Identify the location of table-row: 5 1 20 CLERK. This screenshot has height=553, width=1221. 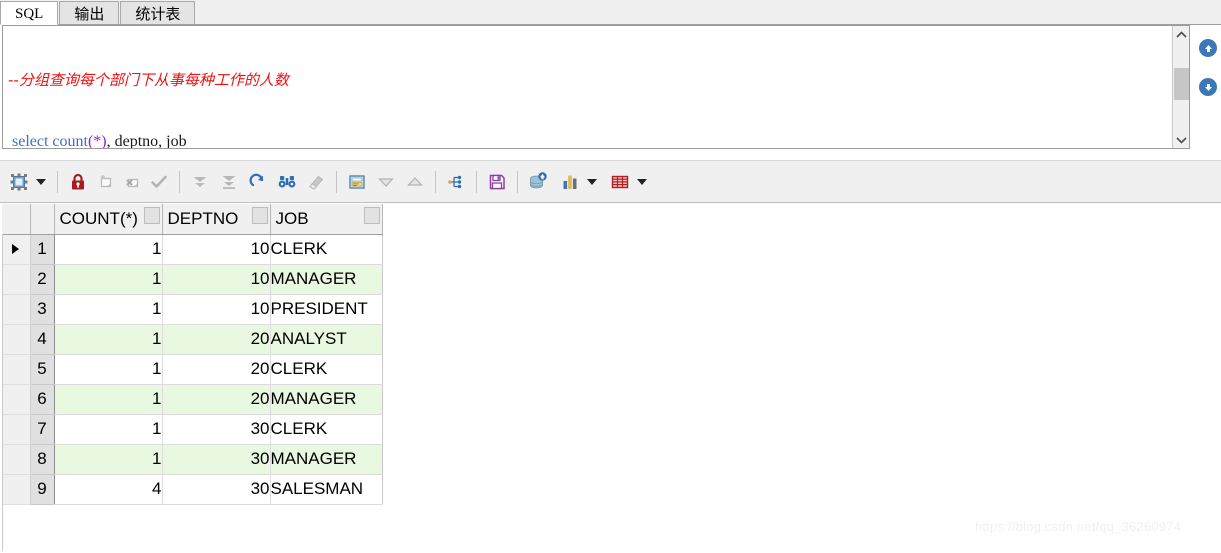
(192, 369).